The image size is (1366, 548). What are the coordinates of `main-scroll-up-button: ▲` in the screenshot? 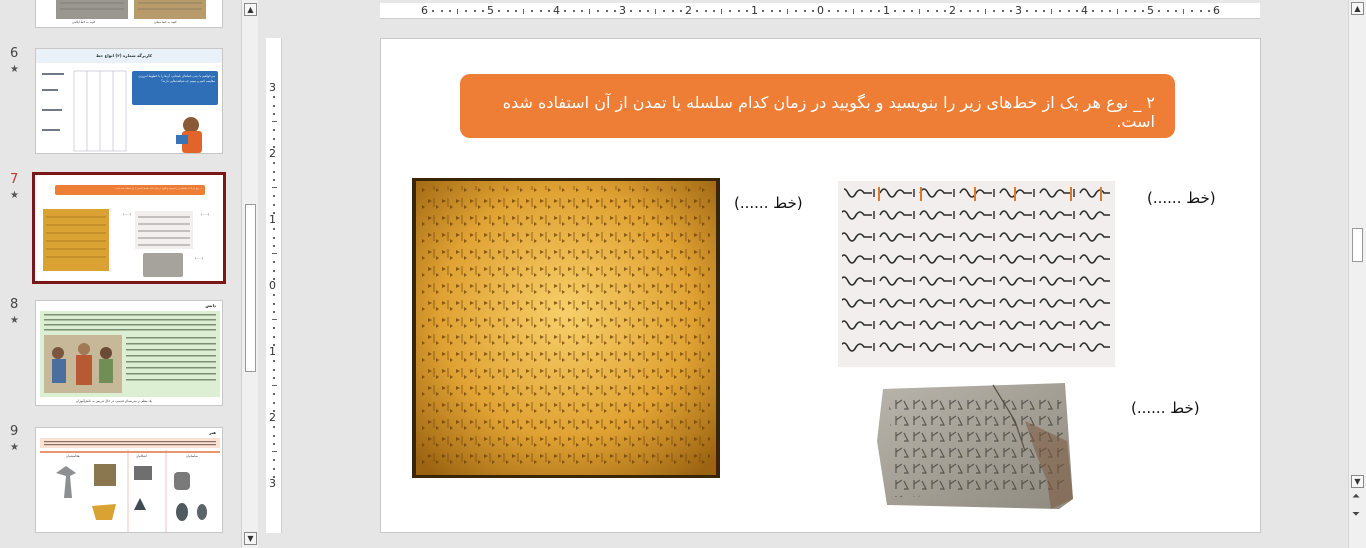 It's located at (1357, 8).